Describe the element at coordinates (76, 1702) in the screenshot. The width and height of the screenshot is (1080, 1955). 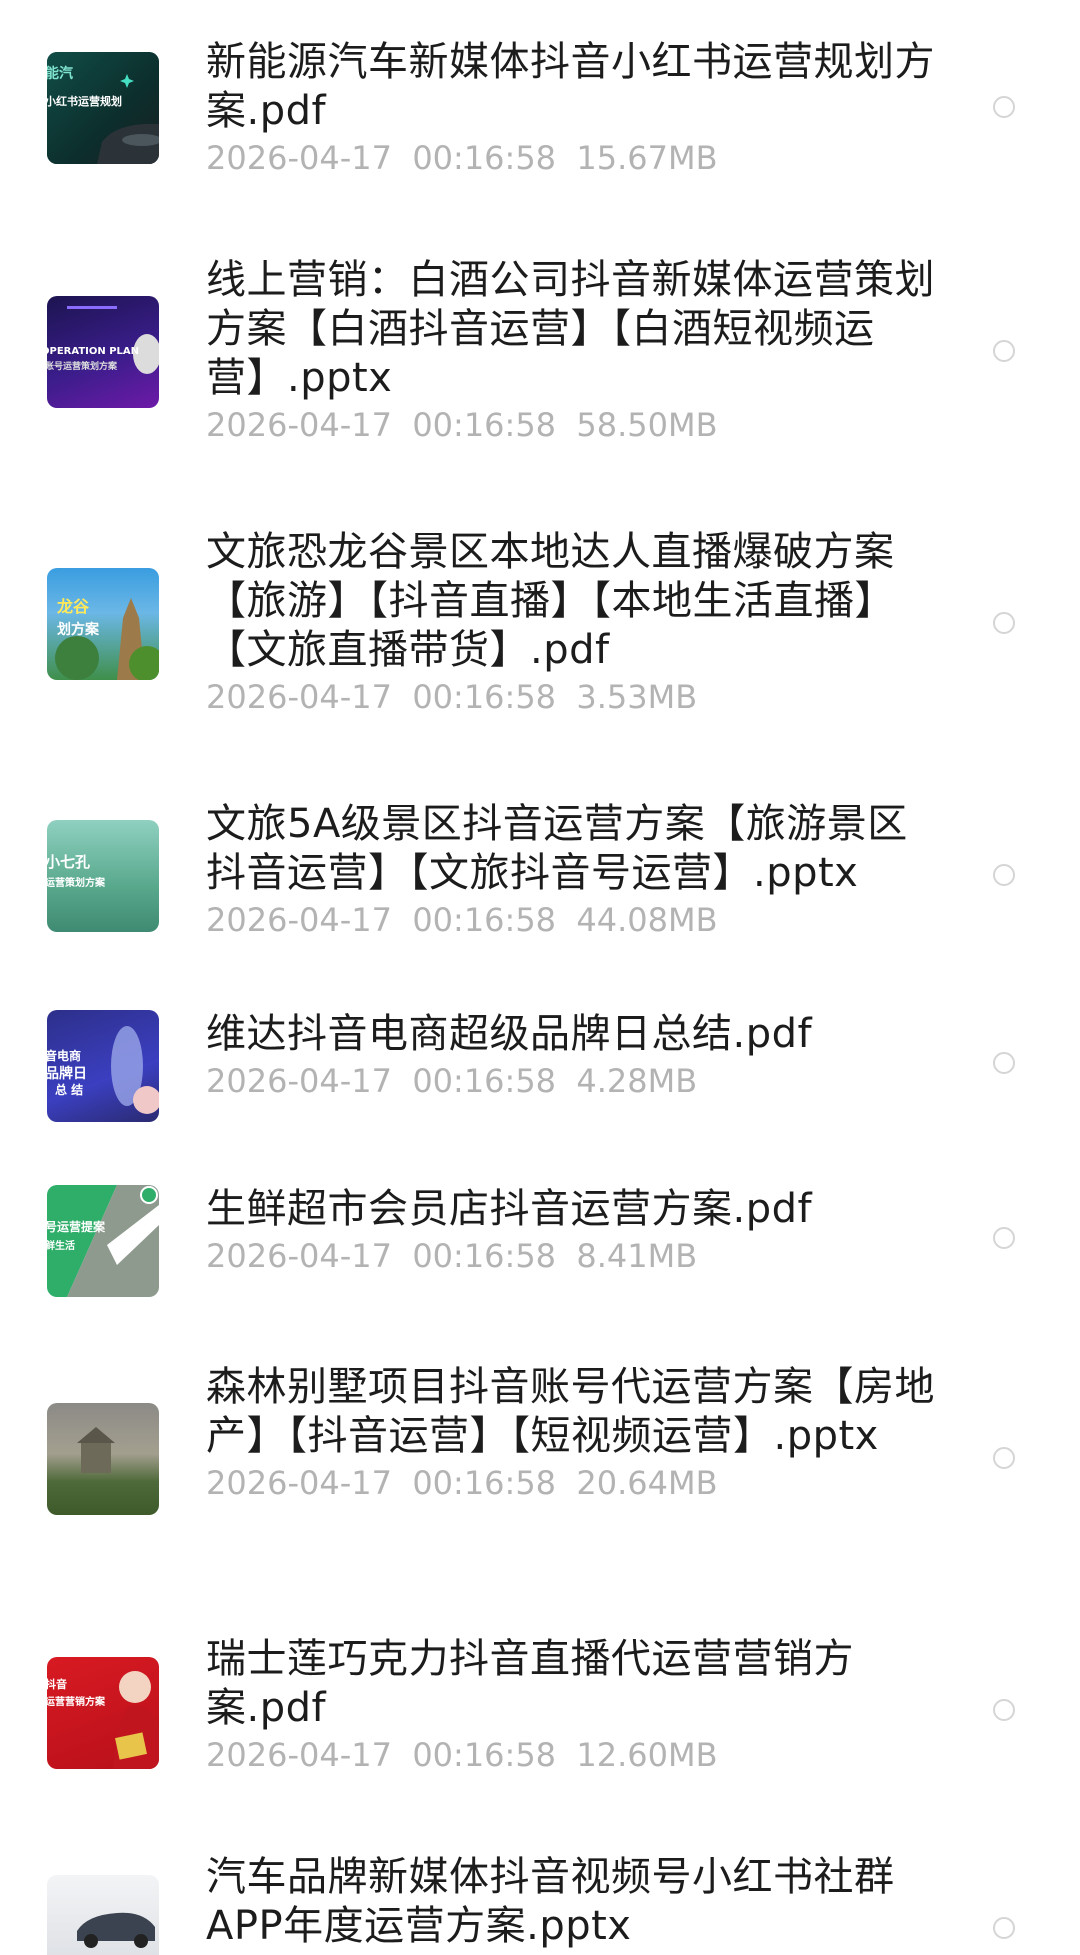
I see `thumbnail-caption: 运营营销方案` at that location.